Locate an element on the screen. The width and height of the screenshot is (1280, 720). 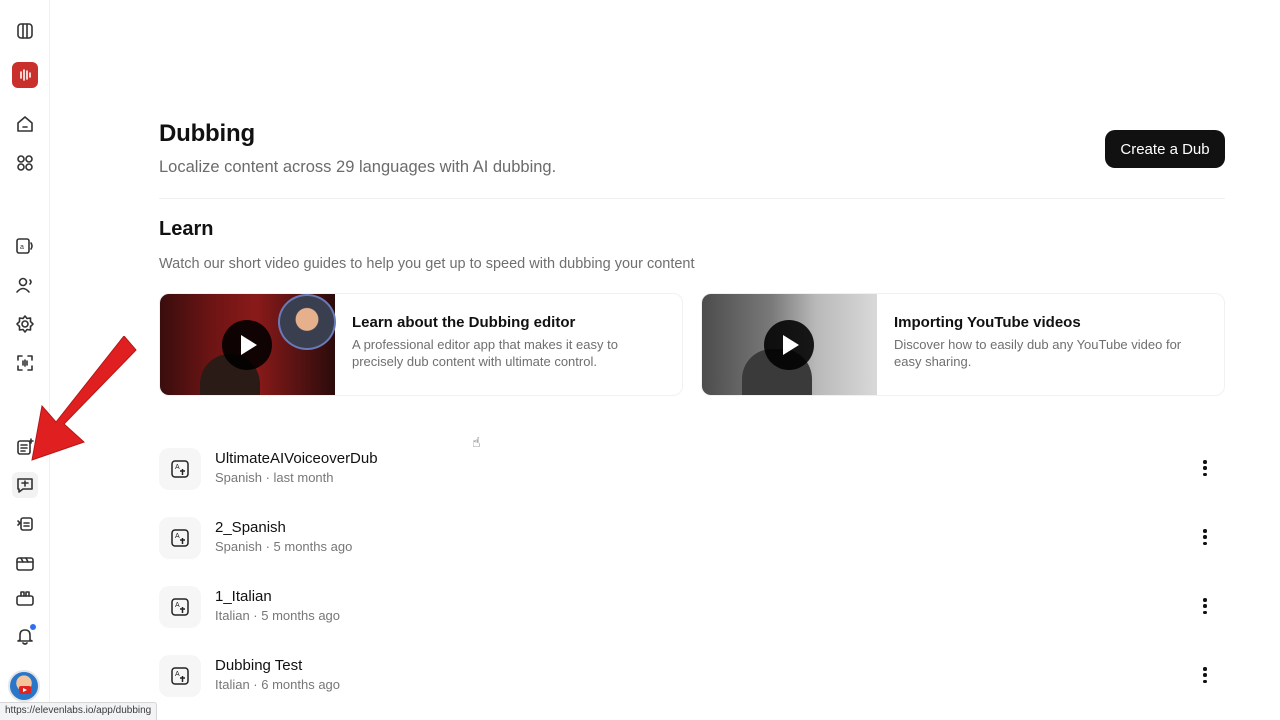
text-to-speech-icon: a is located at coordinates (25, 246).